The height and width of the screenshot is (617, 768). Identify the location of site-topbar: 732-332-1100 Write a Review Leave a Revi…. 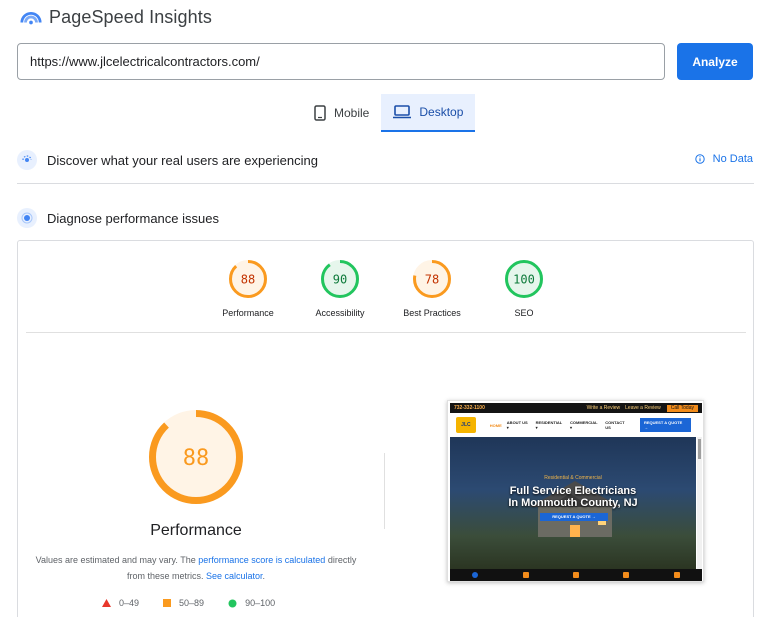
(576, 408).